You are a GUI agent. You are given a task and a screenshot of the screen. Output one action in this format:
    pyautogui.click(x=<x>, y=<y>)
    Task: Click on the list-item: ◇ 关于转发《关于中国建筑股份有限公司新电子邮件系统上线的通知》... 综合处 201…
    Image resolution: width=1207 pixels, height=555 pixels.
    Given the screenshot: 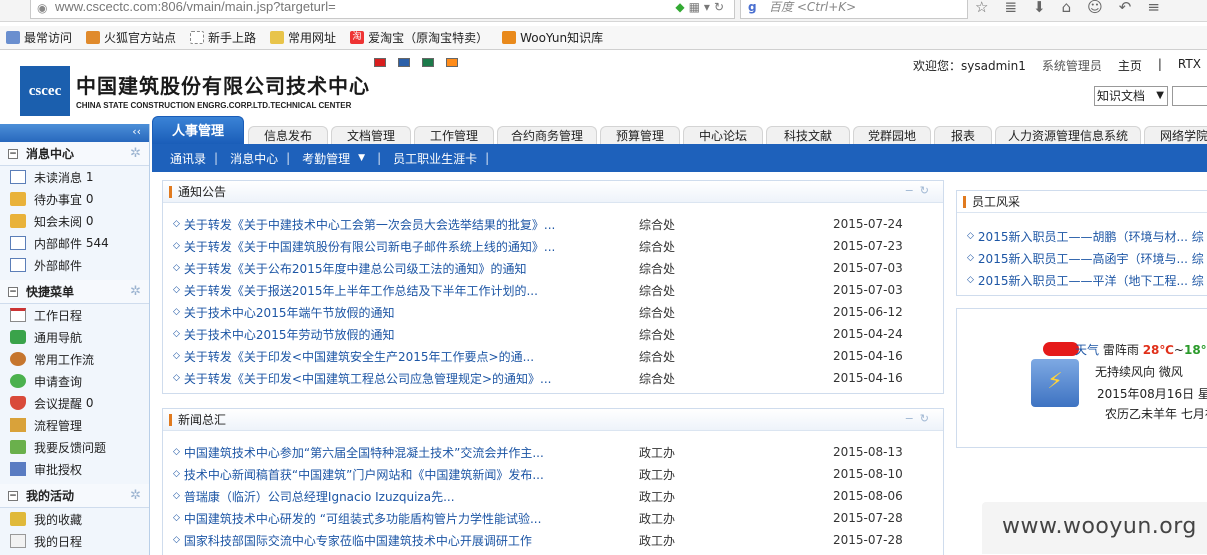 What is the action you would take?
    pyautogui.click(x=538, y=246)
    